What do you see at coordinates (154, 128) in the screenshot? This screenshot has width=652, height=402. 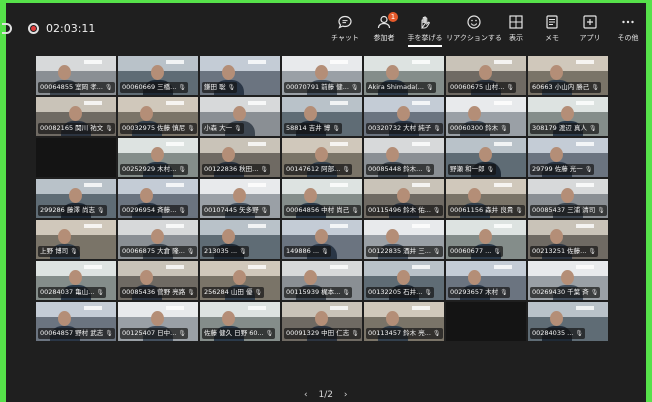 I see `participant-name: 00032975 佐藤 慎尼` at bounding box center [154, 128].